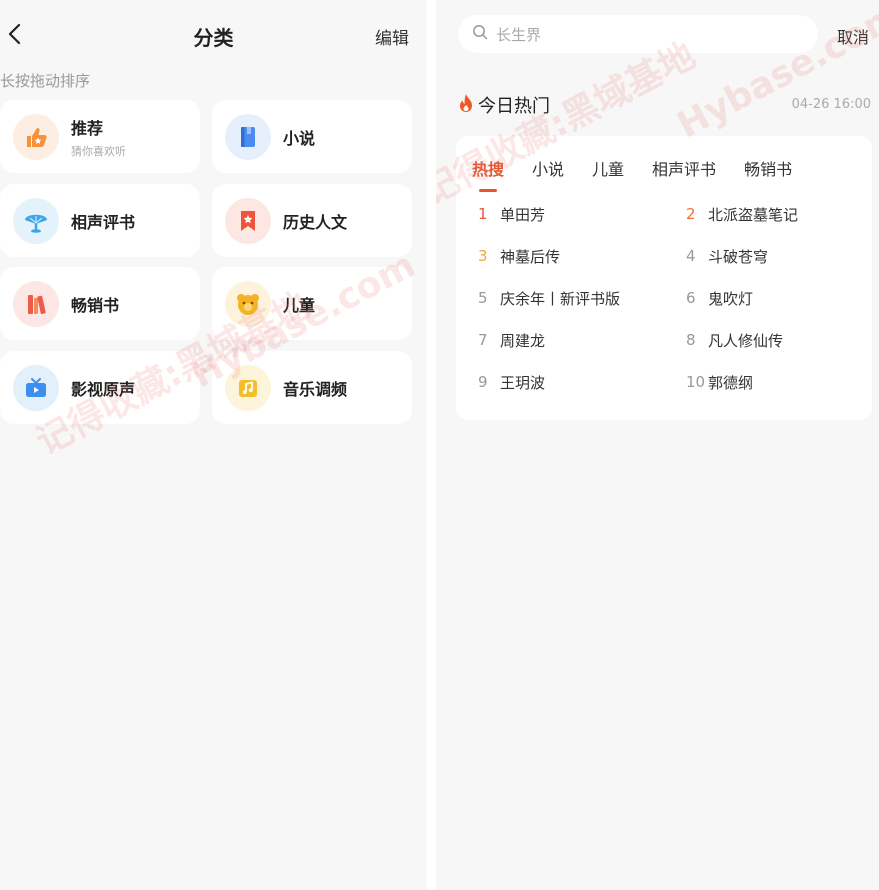  I want to click on category-name: 儿童, so click(299, 305).